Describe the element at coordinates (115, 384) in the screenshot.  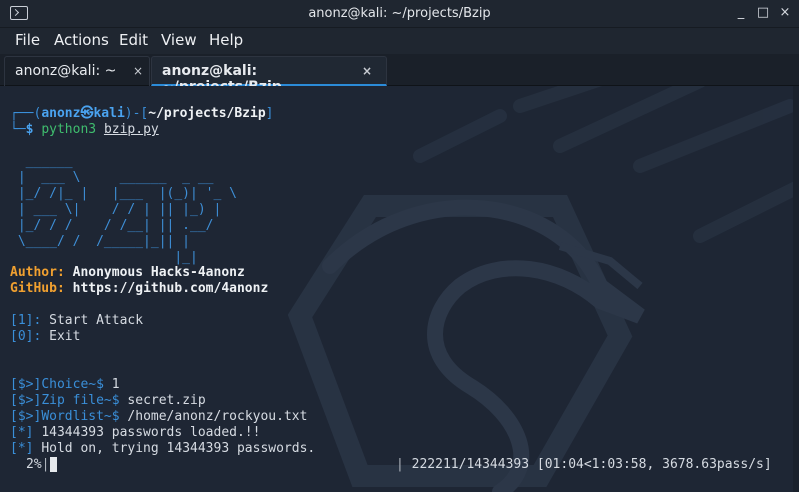
I see `input-value: 1` at that location.